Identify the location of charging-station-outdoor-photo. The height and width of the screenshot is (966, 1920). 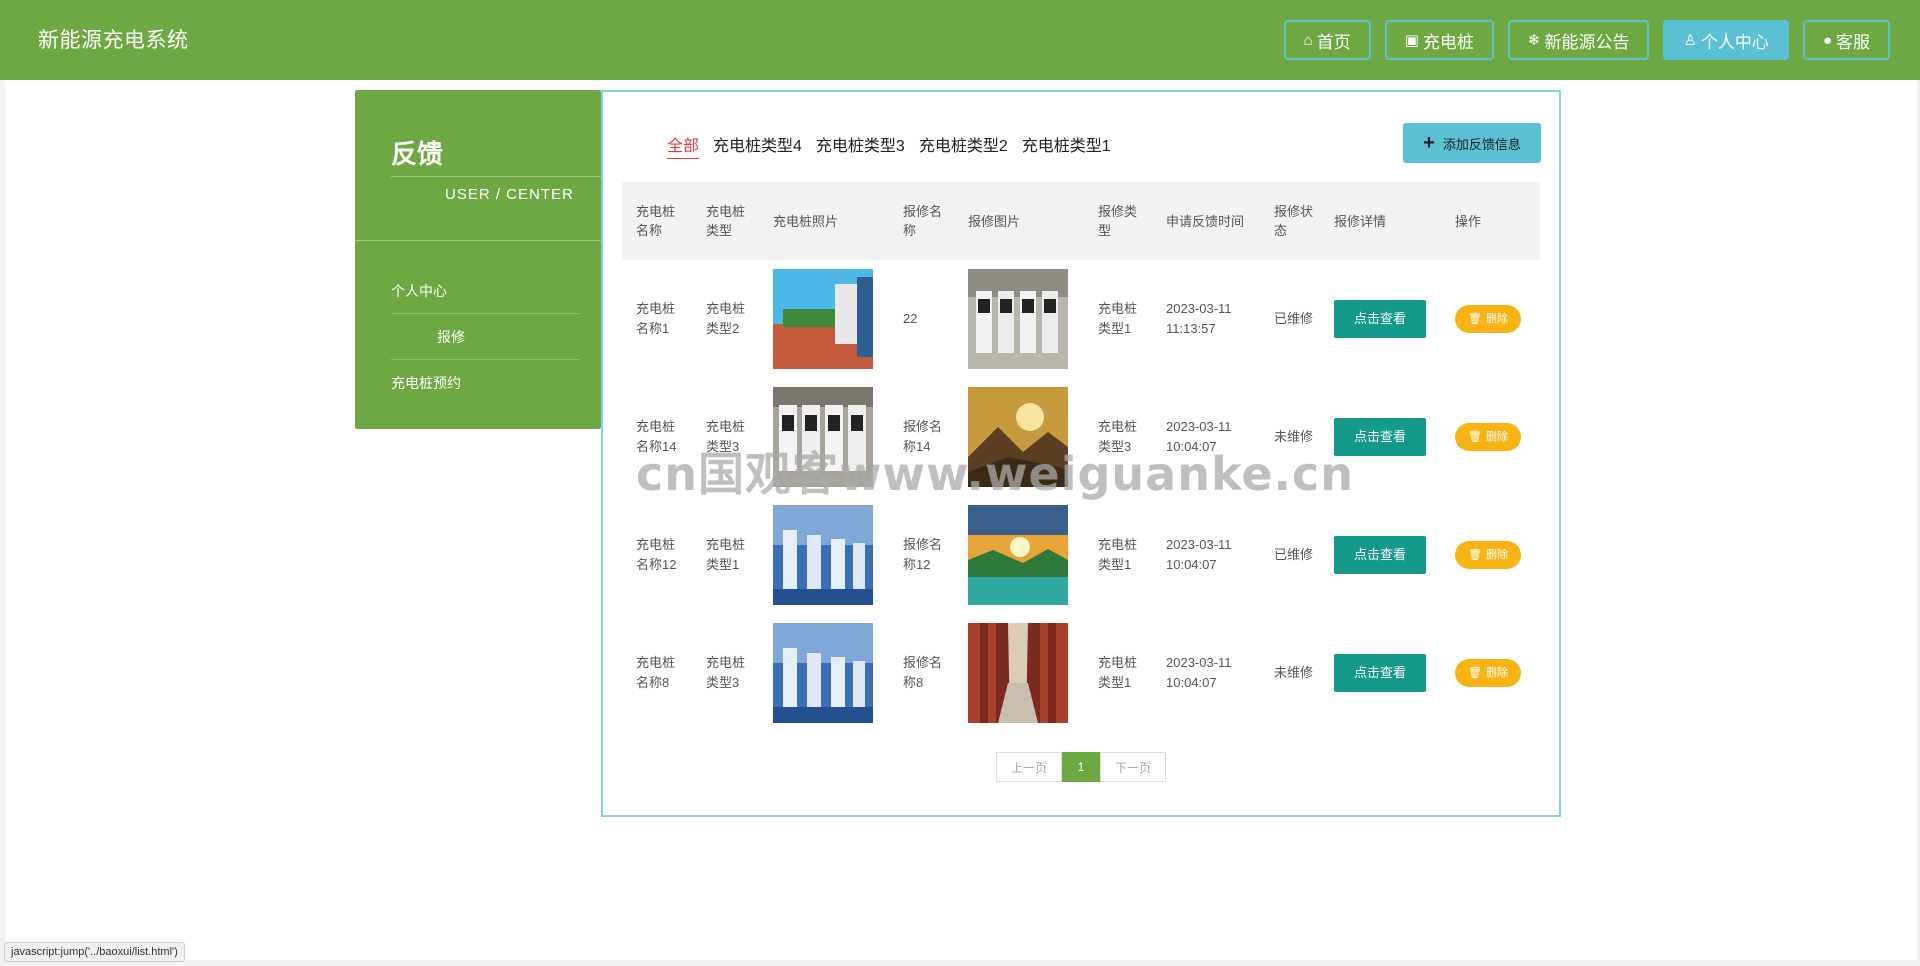
(823, 319).